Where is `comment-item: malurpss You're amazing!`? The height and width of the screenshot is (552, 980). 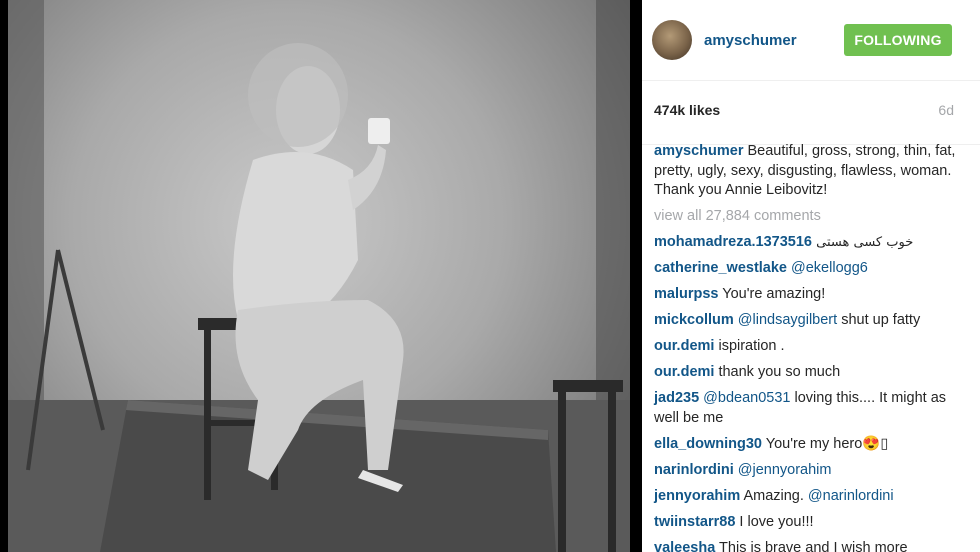
comment-item: malurpss You're amazing! is located at coordinates (809, 295).